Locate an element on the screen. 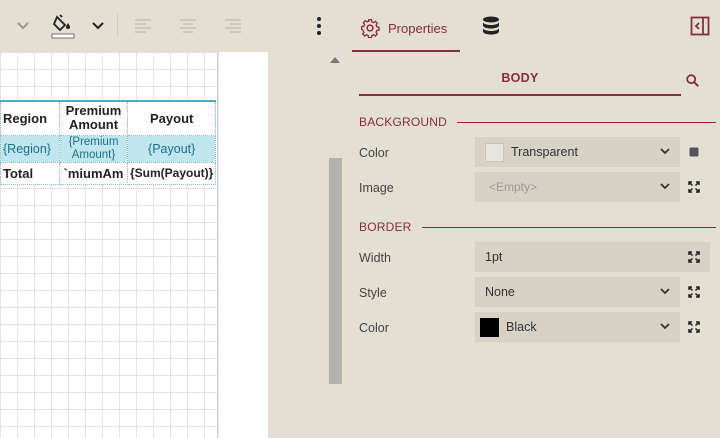  table-total-row: Total `miumAm {Sum(Payout)} is located at coordinates (108, 173).